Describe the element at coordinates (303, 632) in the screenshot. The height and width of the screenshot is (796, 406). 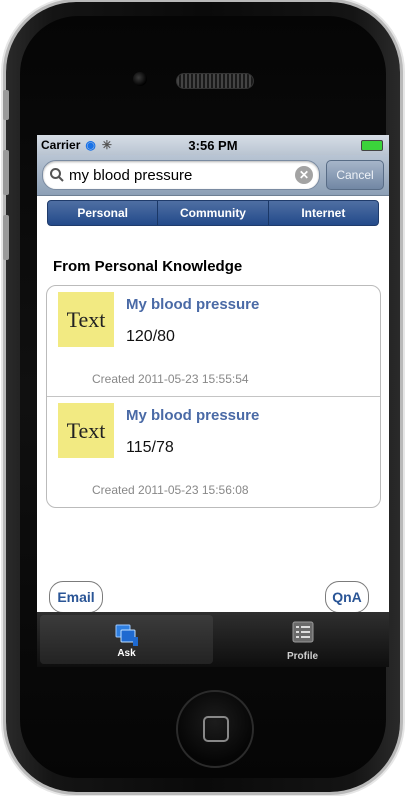
I see `profile-icon` at that location.